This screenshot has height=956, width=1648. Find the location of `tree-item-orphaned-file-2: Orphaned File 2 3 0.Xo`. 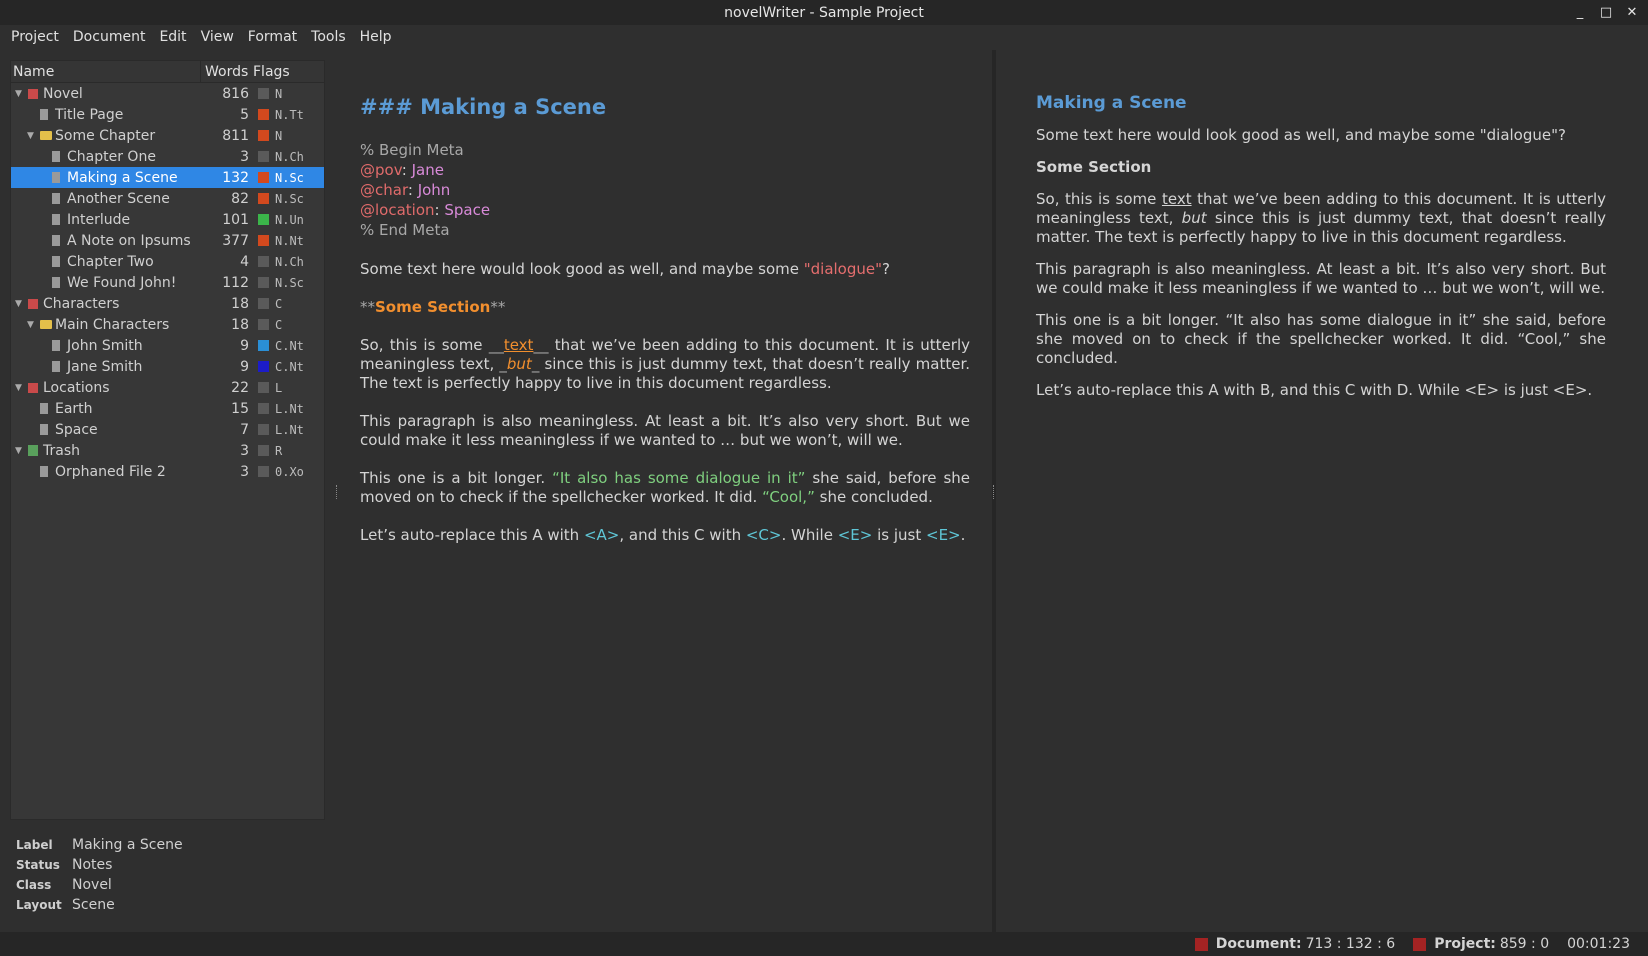

tree-item-orphaned-file-2: Orphaned File 2 3 0.Xo is located at coordinates (167, 471).